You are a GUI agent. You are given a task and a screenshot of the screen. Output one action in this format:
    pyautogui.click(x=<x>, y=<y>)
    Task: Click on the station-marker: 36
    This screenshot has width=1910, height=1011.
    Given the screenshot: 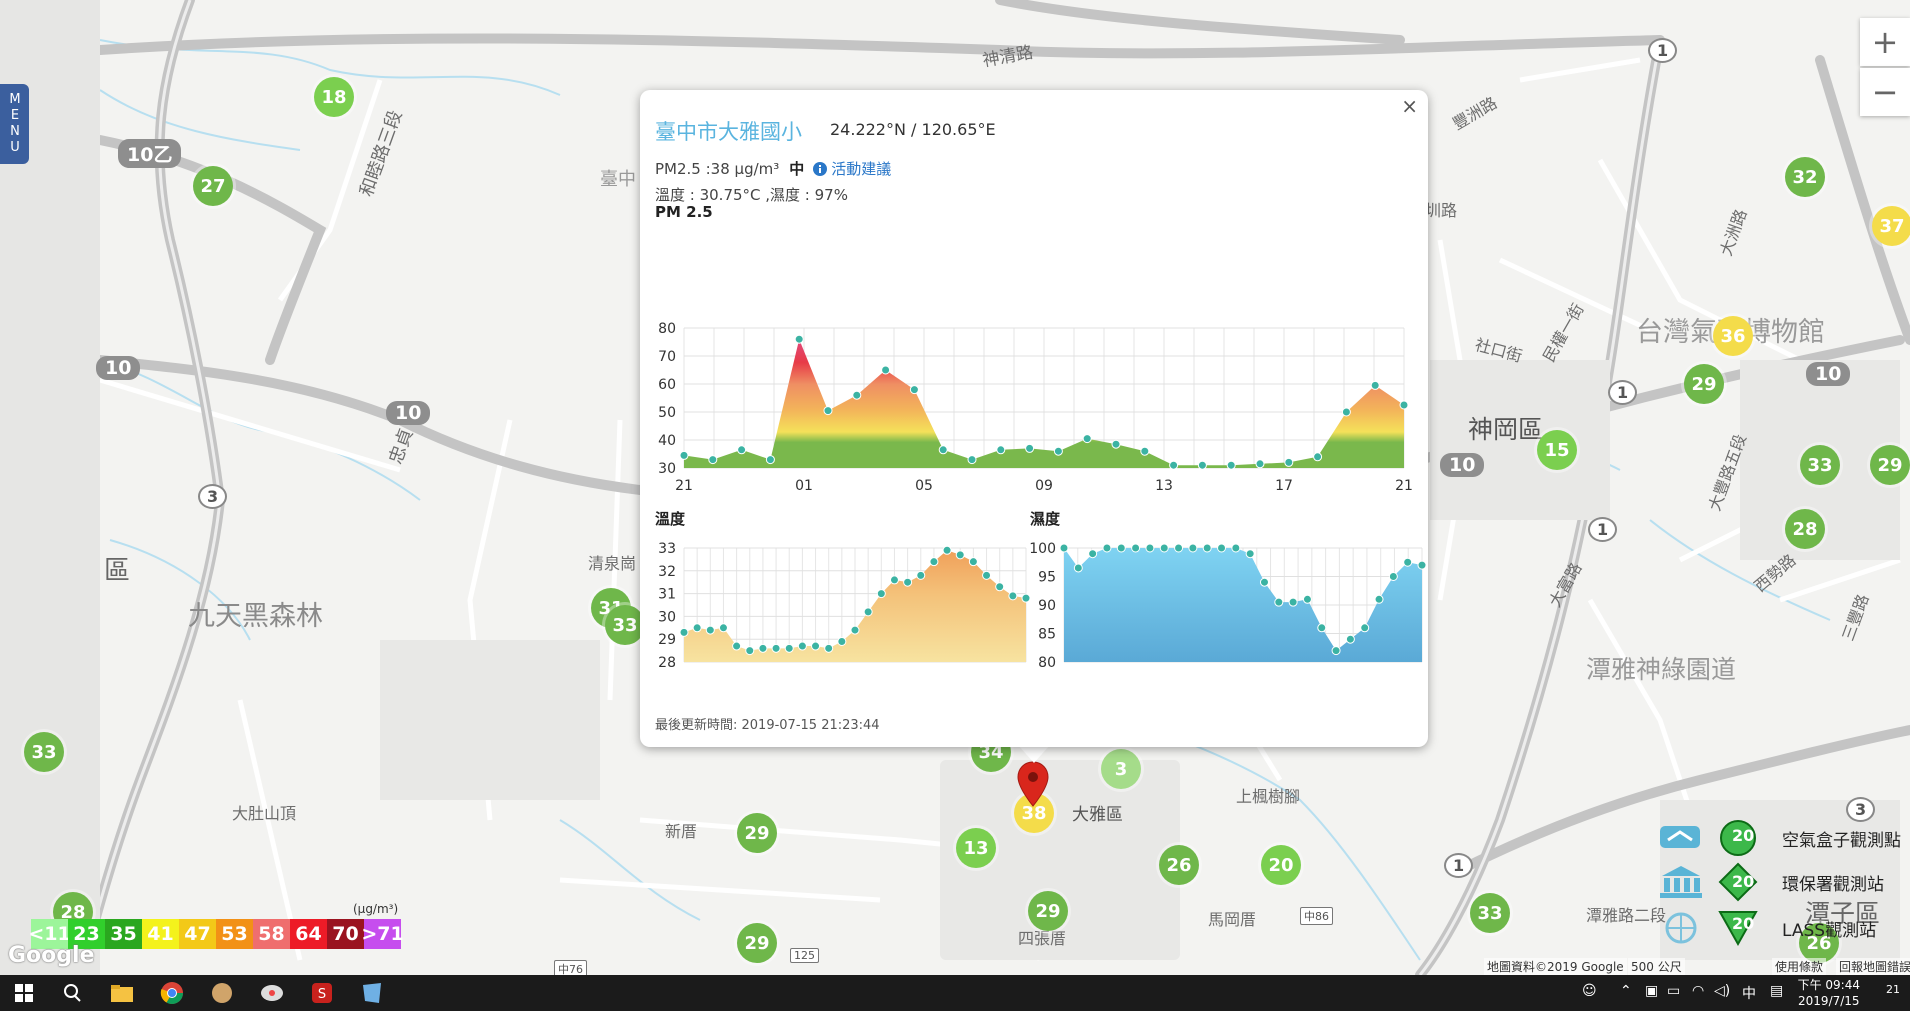 What is the action you would take?
    pyautogui.click(x=1733, y=336)
    